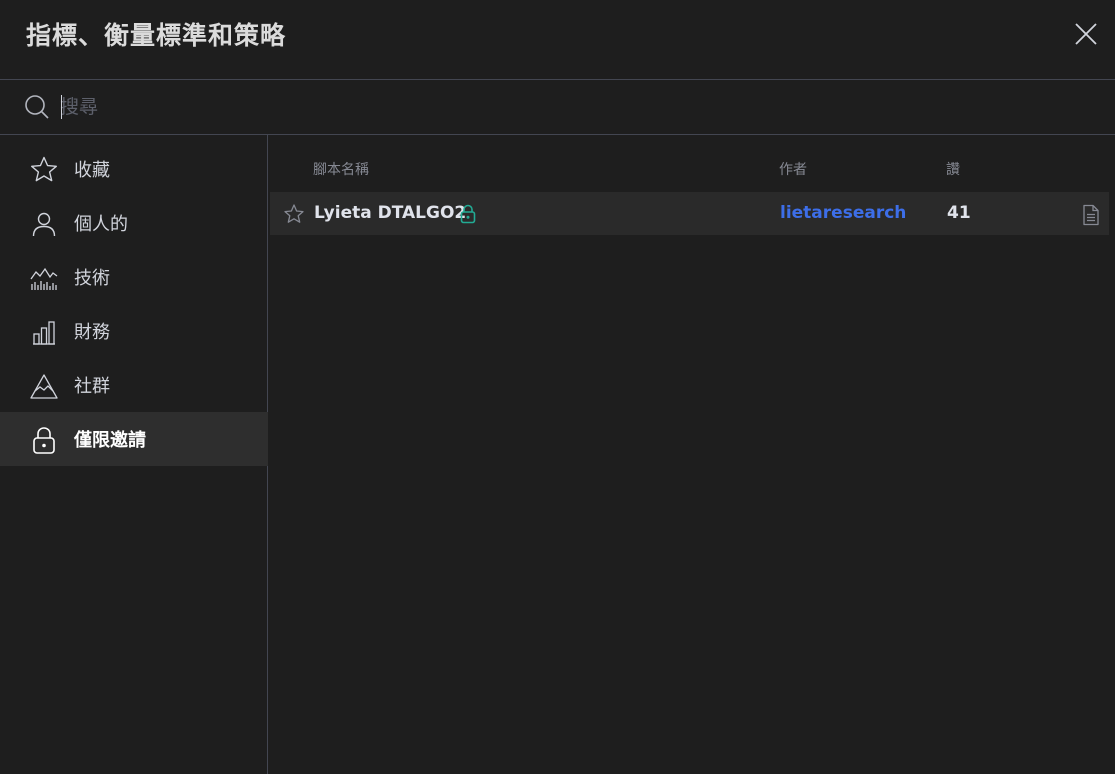 The height and width of the screenshot is (774, 1115). Describe the element at coordinates (44, 333) in the screenshot. I see `bar-chart-icon` at that location.